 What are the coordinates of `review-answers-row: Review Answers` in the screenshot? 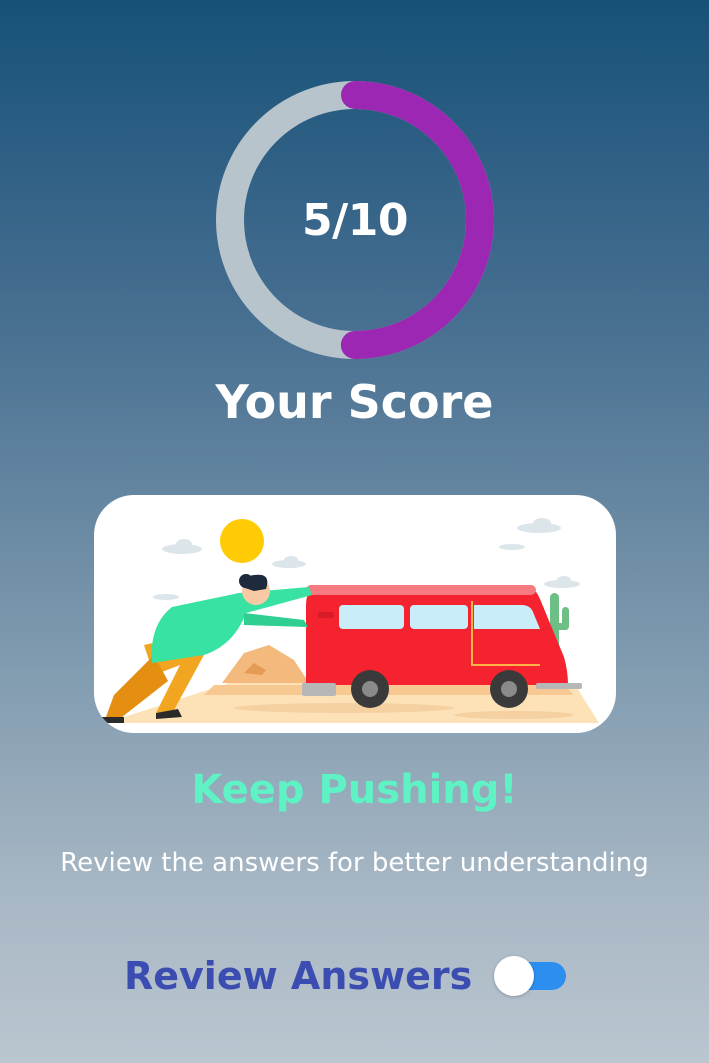 It's located at (346, 976).